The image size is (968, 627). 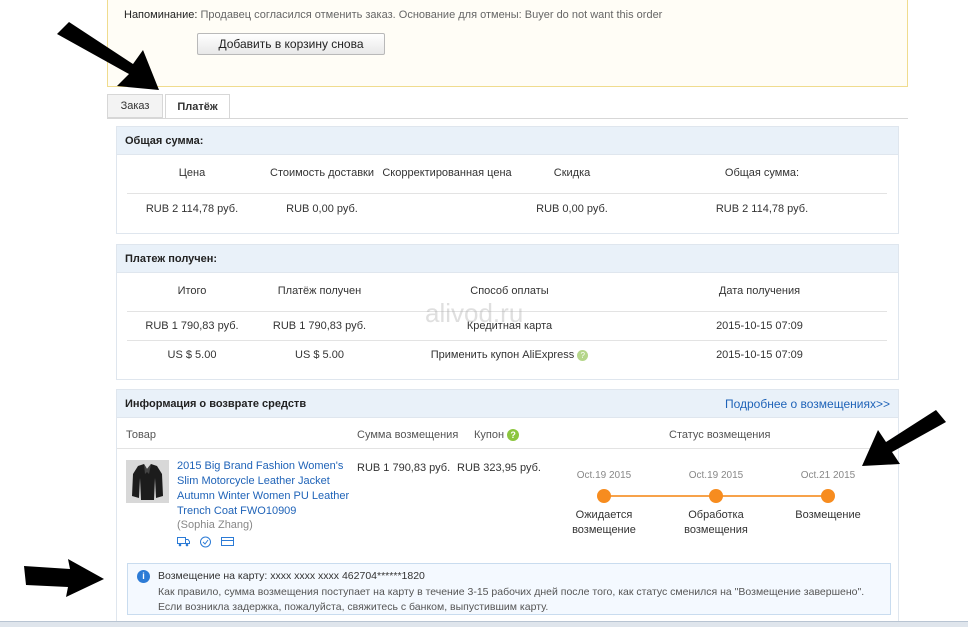 What do you see at coordinates (192, 355) in the screenshot?
I see `payment-row2-total: US $ 5.00` at bounding box center [192, 355].